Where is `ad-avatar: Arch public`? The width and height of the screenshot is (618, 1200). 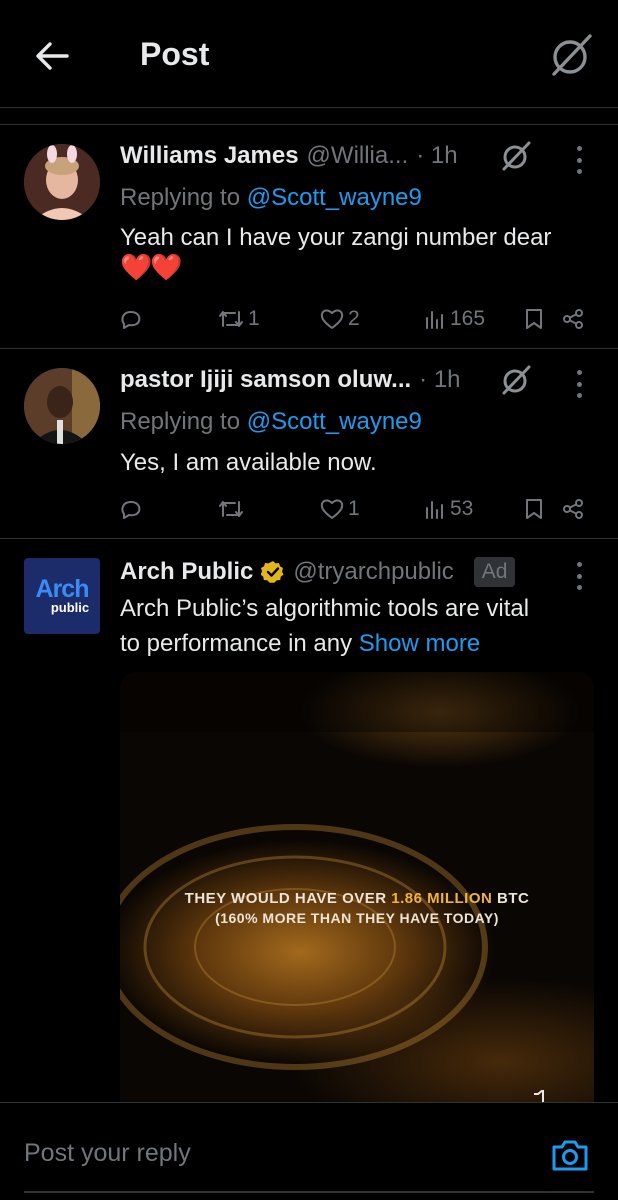
ad-avatar: Arch public is located at coordinates (62, 596).